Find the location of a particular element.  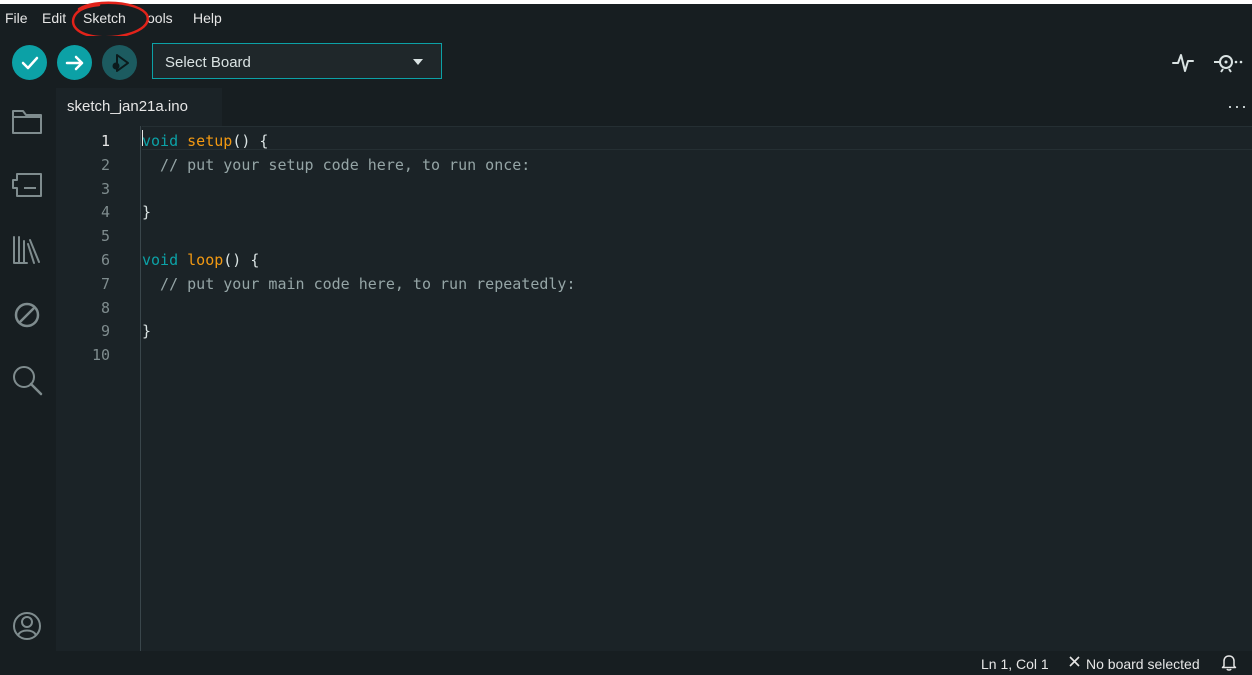

account-button is located at coordinates (27, 626).